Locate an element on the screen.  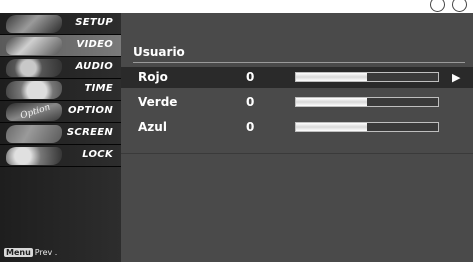
menu-item-time: TIME is located at coordinates (60, 90).